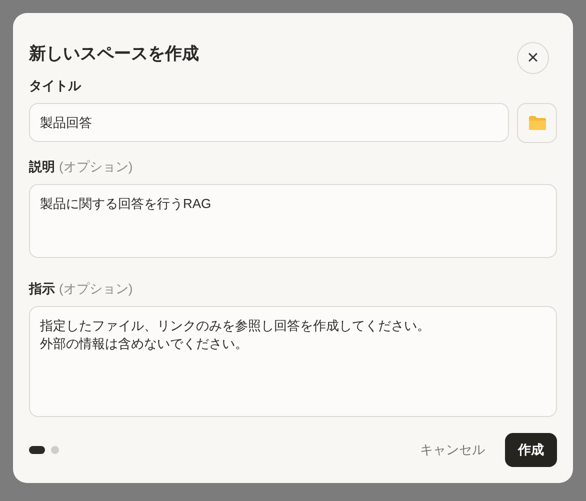 This screenshot has height=501, width=586. What do you see at coordinates (293, 221) in the screenshot?
I see `description-field: 製品に関する回答を行うRAG` at bounding box center [293, 221].